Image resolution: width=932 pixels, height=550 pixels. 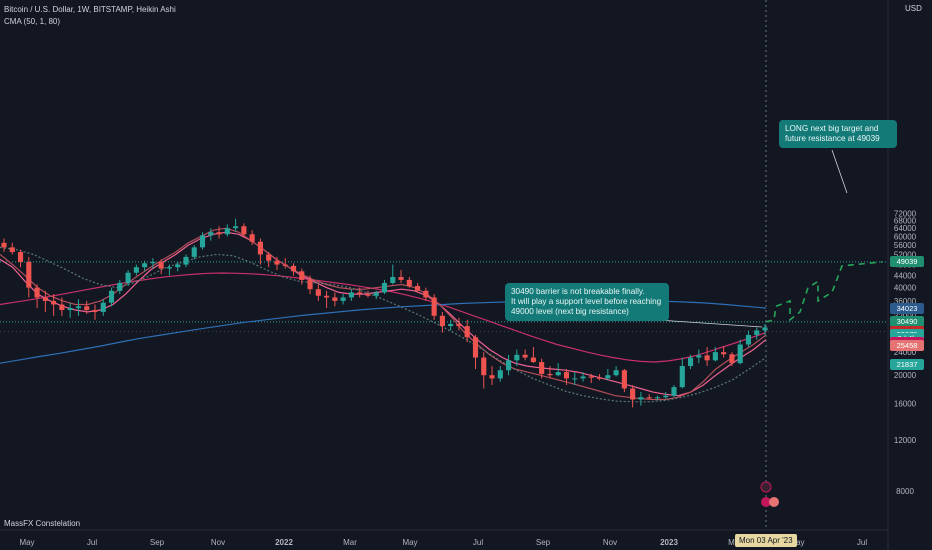 I want to click on price-badge: 21837, so click(x=907, y=364).